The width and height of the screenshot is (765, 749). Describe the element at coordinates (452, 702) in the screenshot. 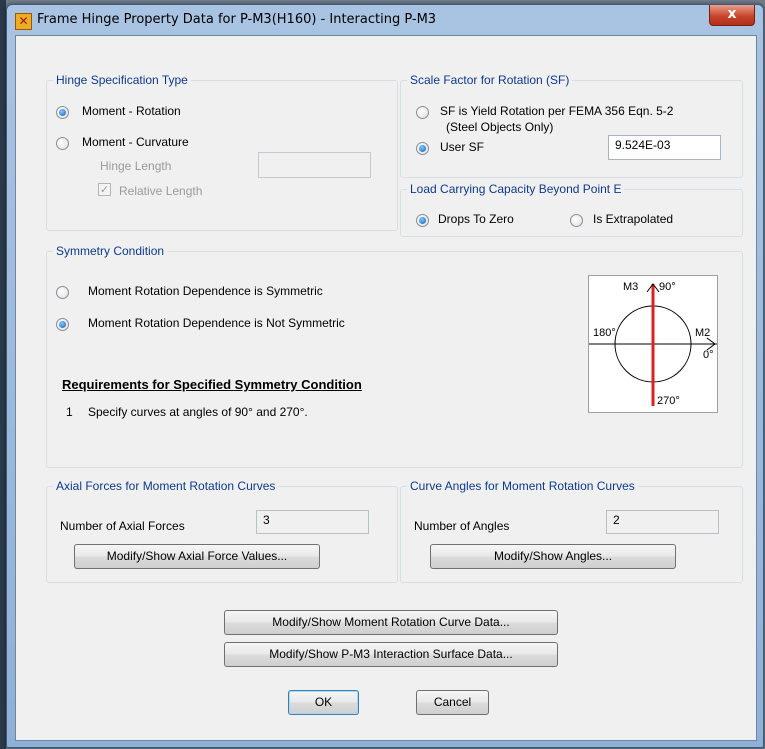

I see `cancel-button: Cancel` at that location.